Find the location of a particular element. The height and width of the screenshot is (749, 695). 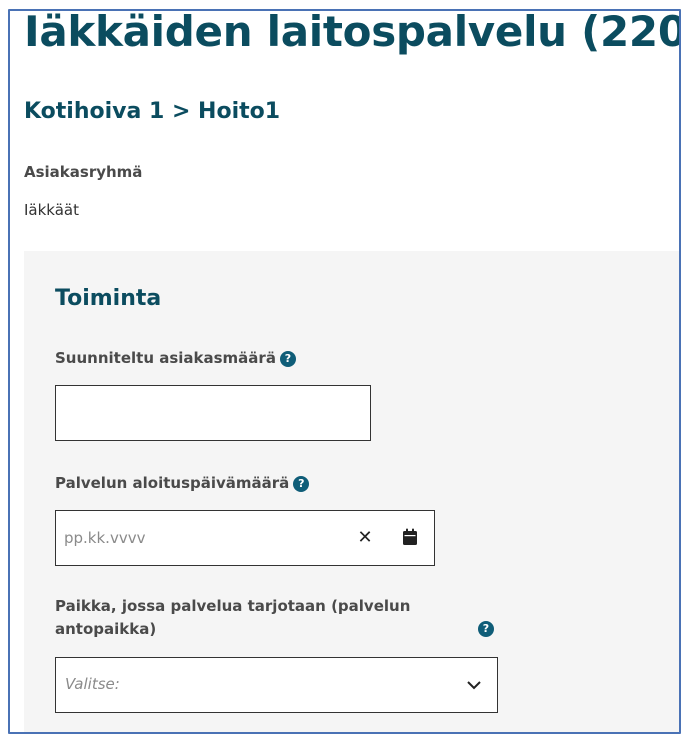

calendar-icon is located at coordinates (410, 537).